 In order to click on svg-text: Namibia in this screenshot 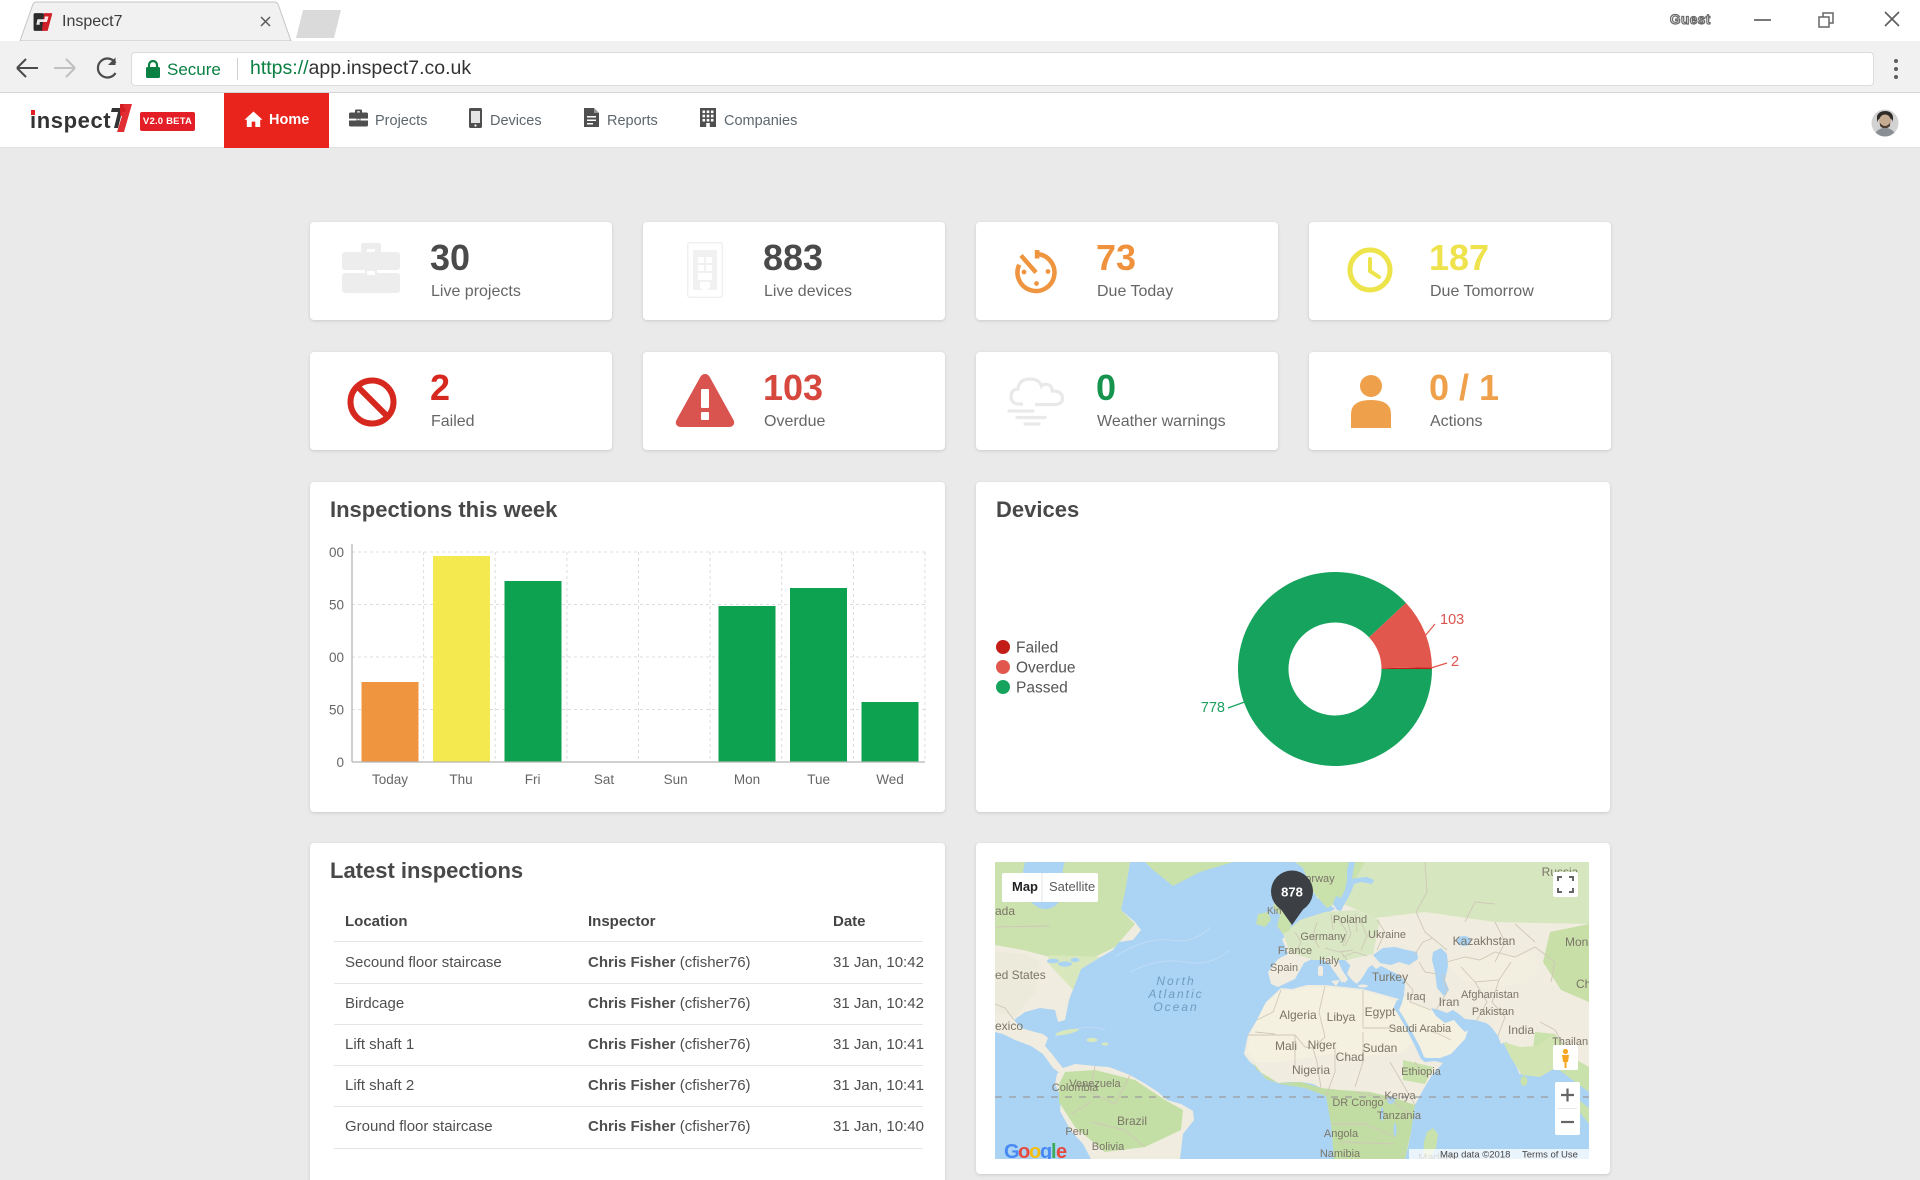, I will do `click(1340, 1153)`.